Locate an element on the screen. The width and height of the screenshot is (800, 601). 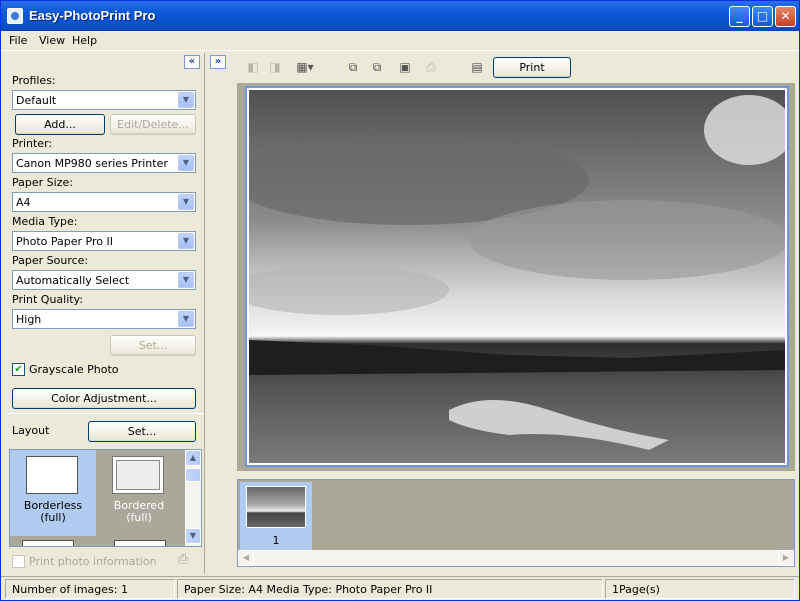
printer-select: Canon MP980 series Printer ▼ is located at coordinates (104, 163).